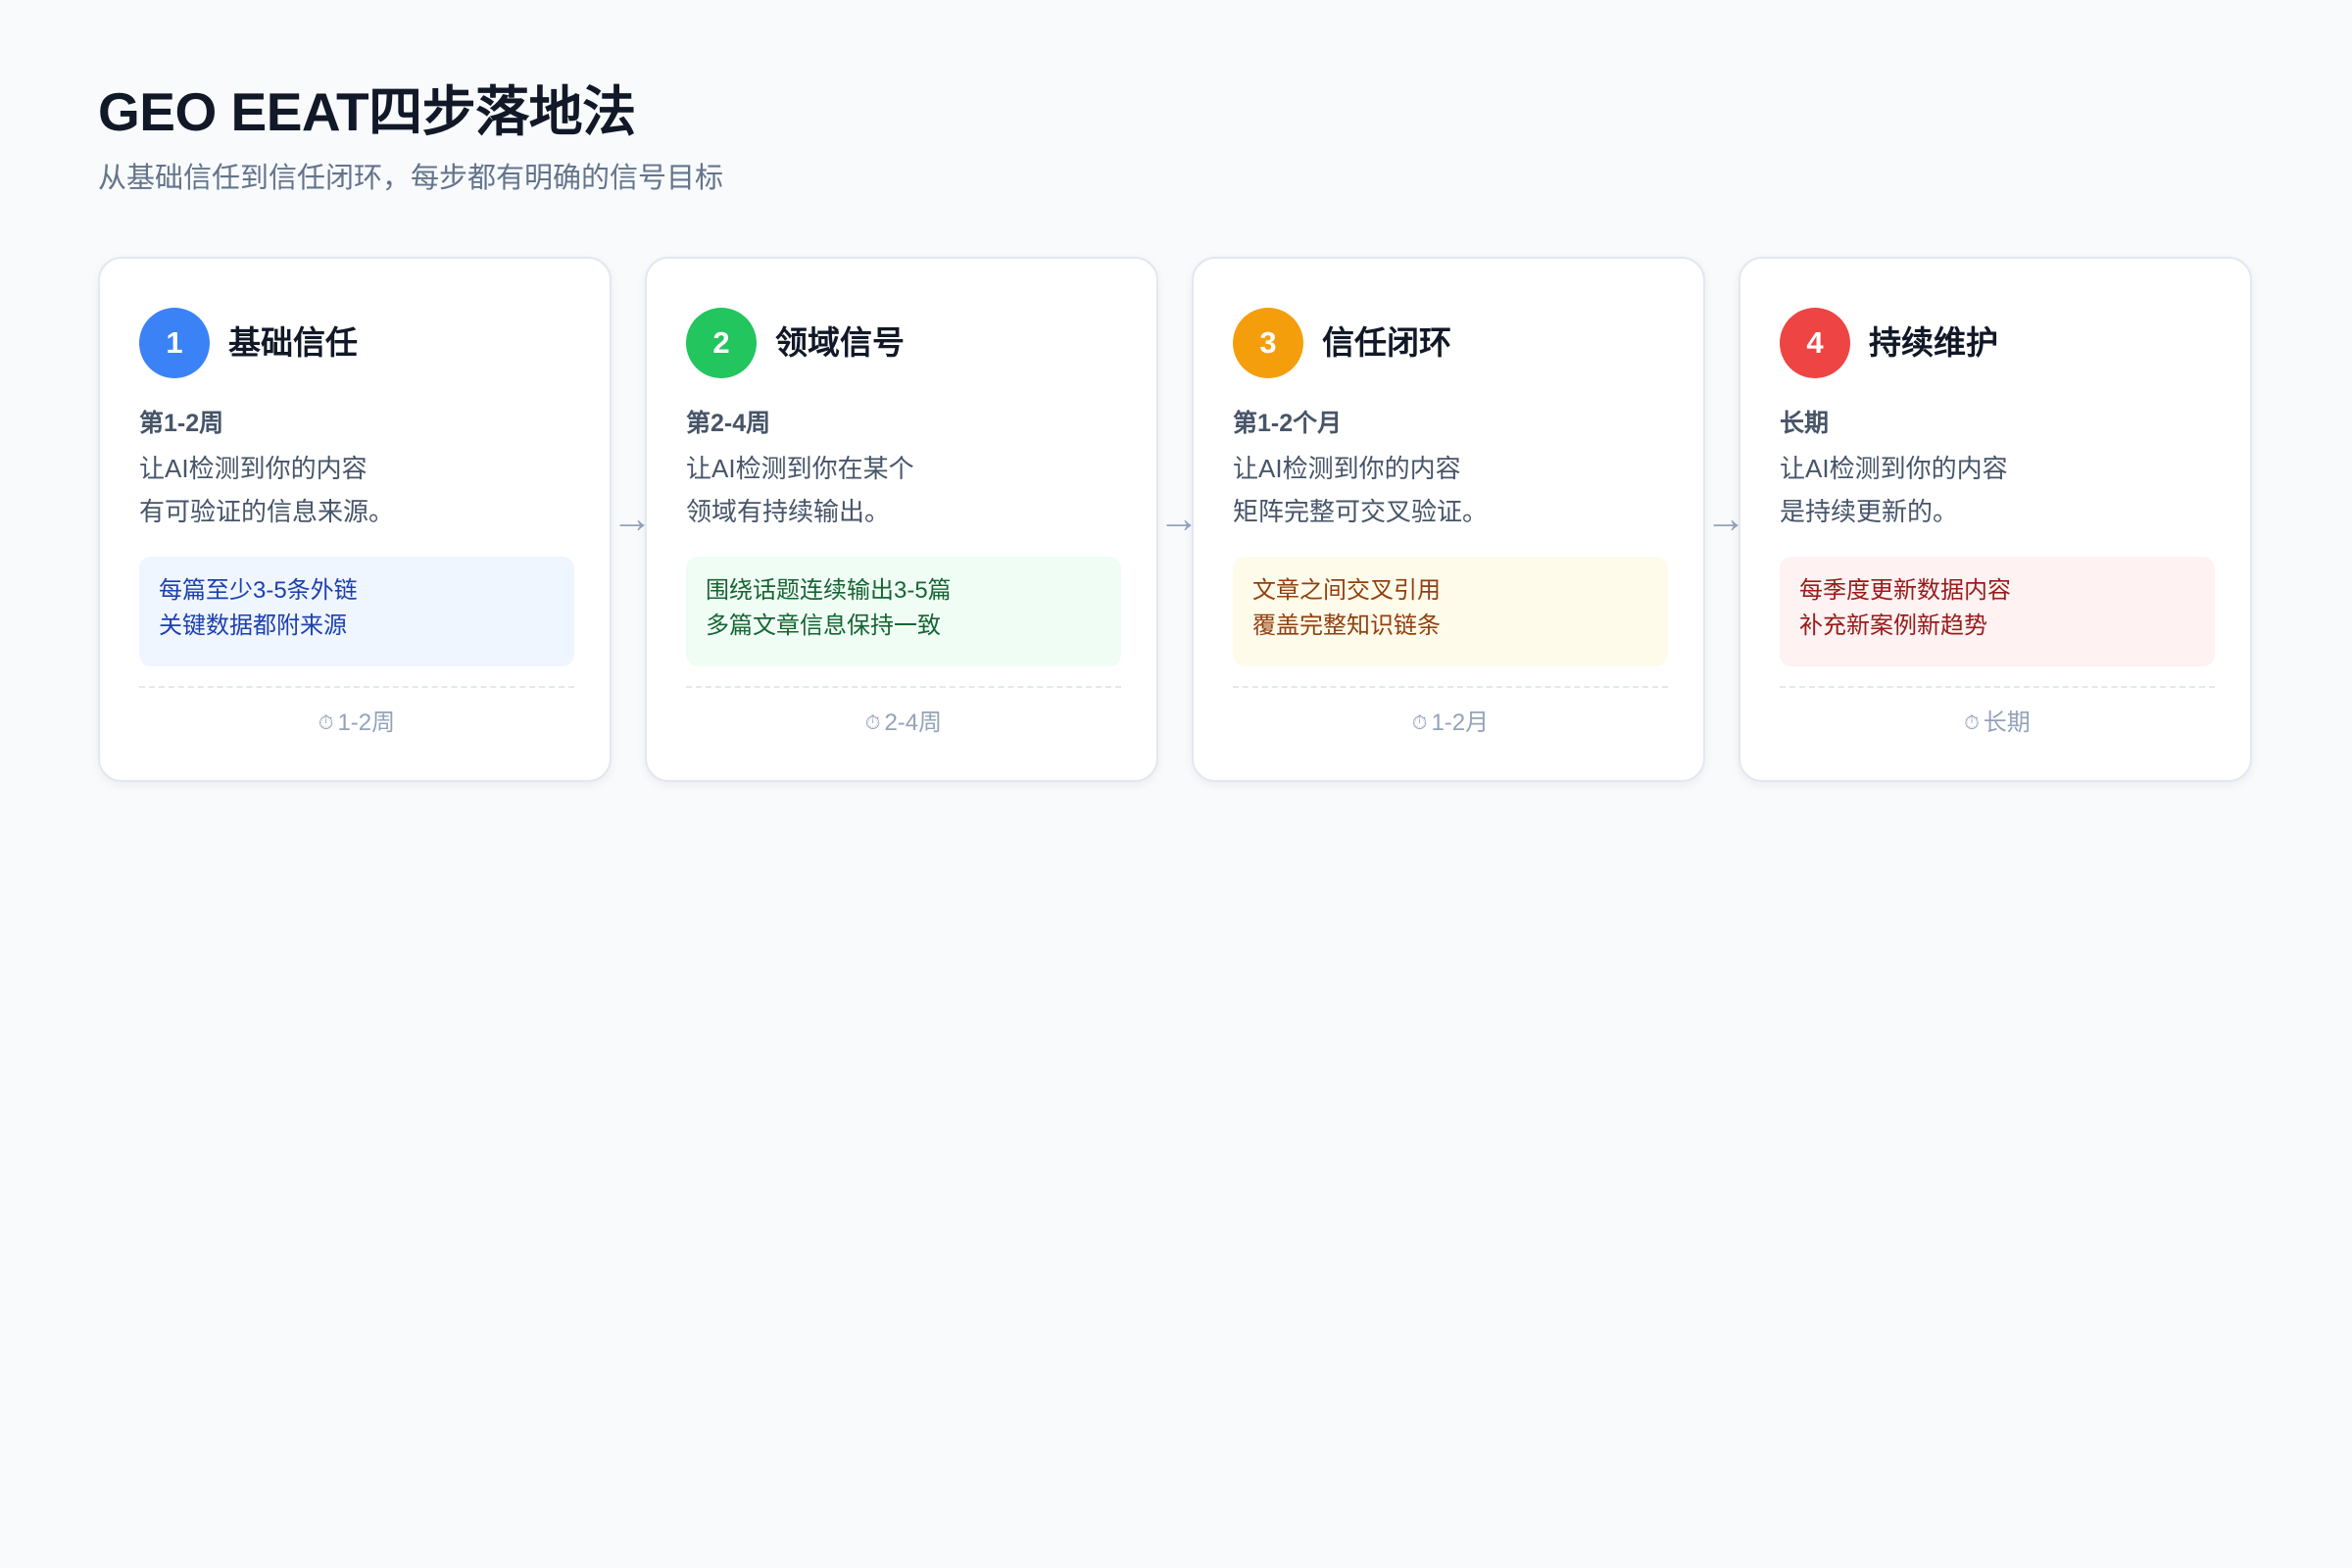  What do you see at coordinates (411, 178) in the screenshot?
I see `page-subtitle: 从基础信任到信任闭环，每步都有明确的信号目标` at bounding box center [411, 178].